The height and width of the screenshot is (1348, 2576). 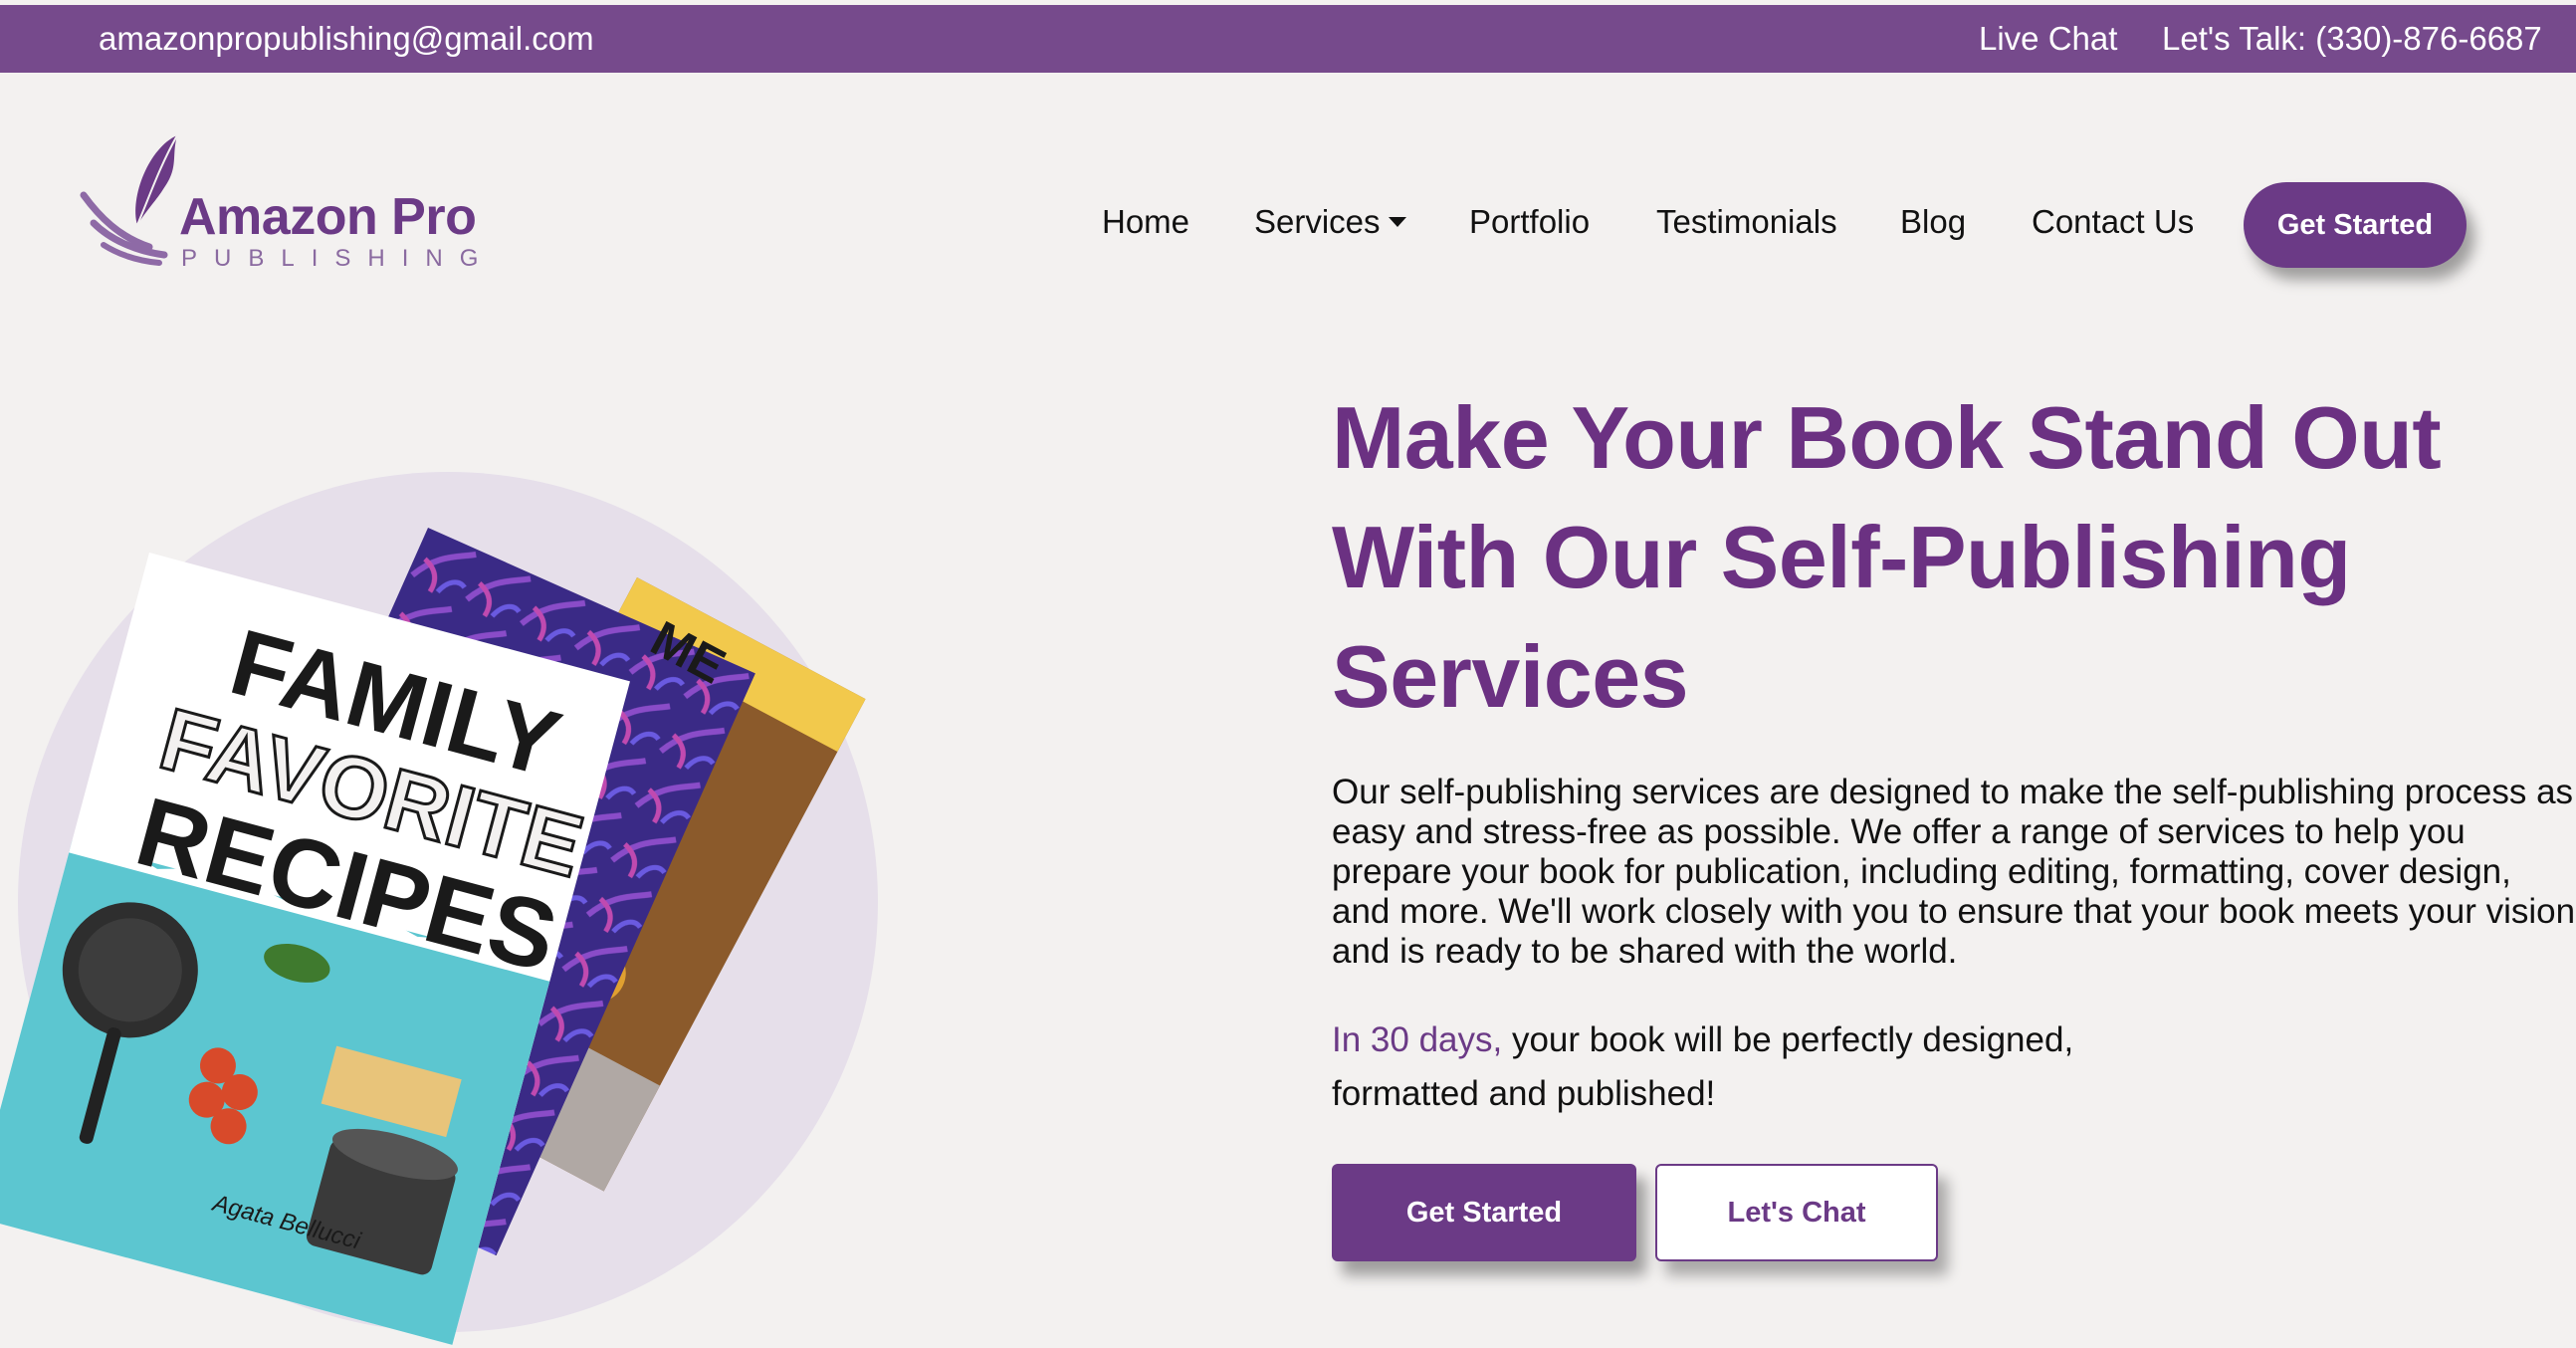 I want to click on live-chat-link: Live Chat, so click(x=2048, y=39).